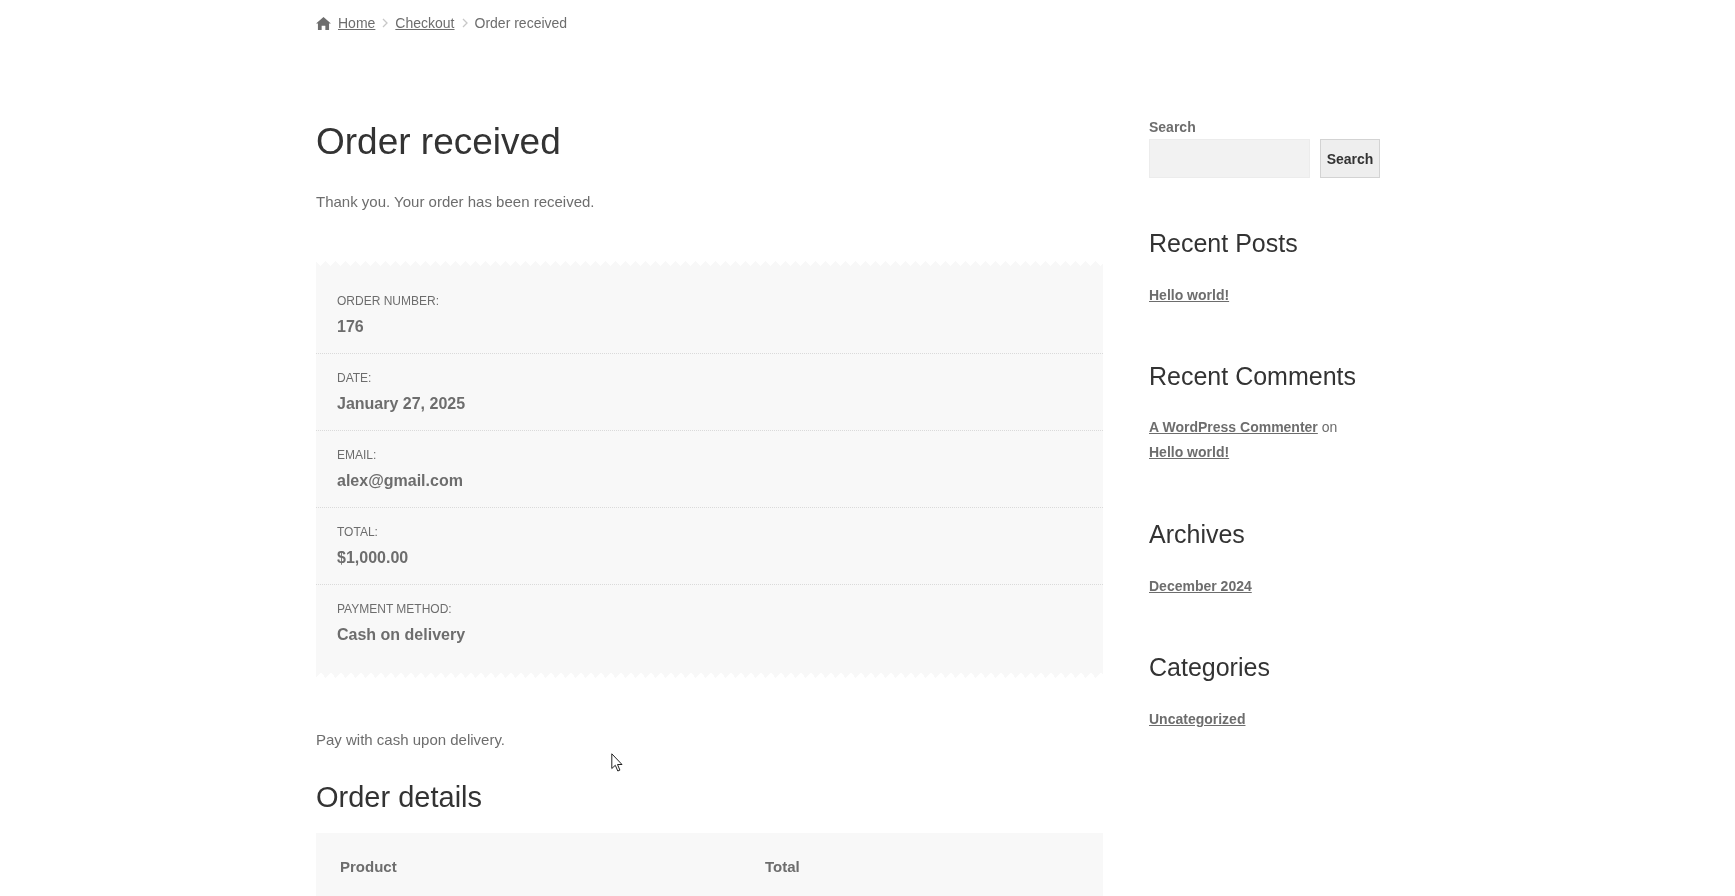 This screenshot has width=1735, height=896. What do you see at coordinates (1244, 440) in the screenshot?
I see `comment-entry: A WordPress Commenter on Hello world!` at bounding box center [1244, 440].